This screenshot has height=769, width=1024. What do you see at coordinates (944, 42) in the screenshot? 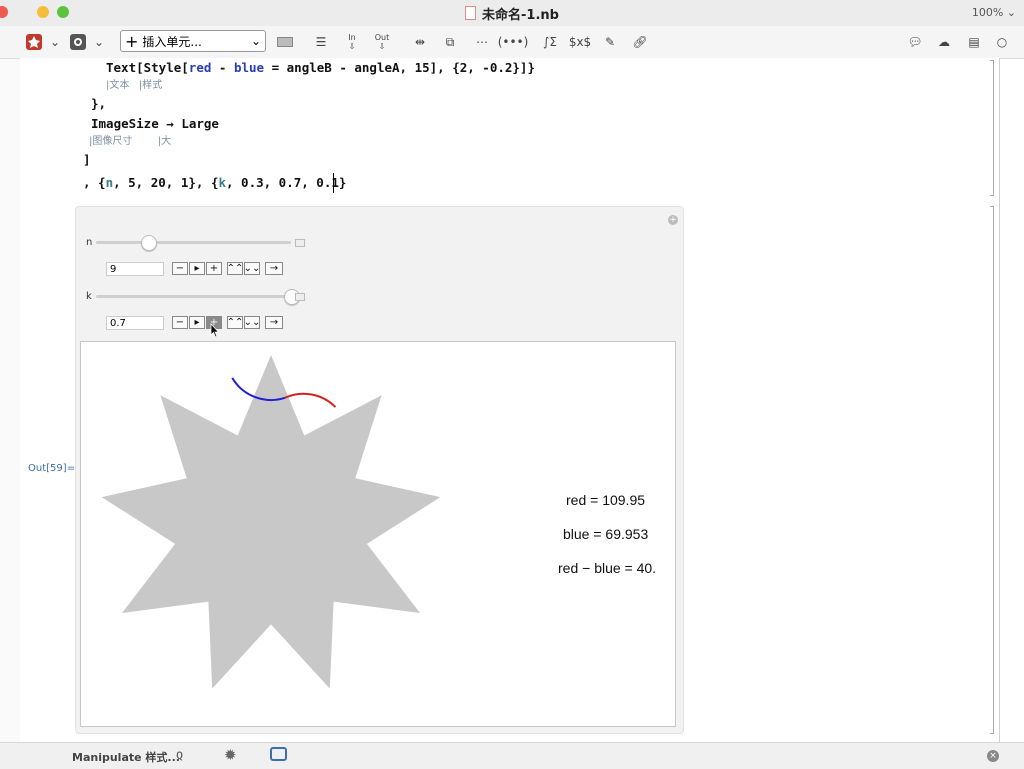
I see `cloud-upload-icon: ☁` at bounding box center [944, 42].